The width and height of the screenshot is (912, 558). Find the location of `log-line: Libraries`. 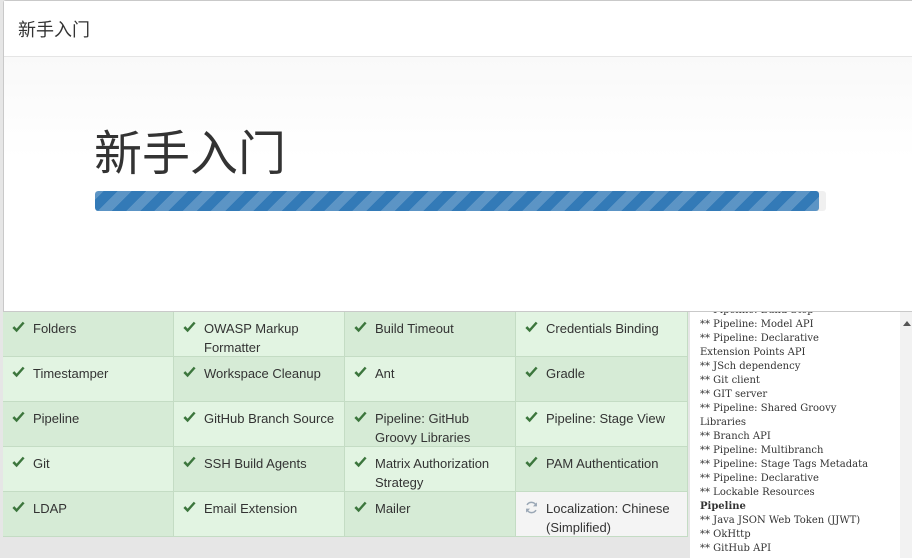

log-line: Libraries is located at coordinates (723, 422).